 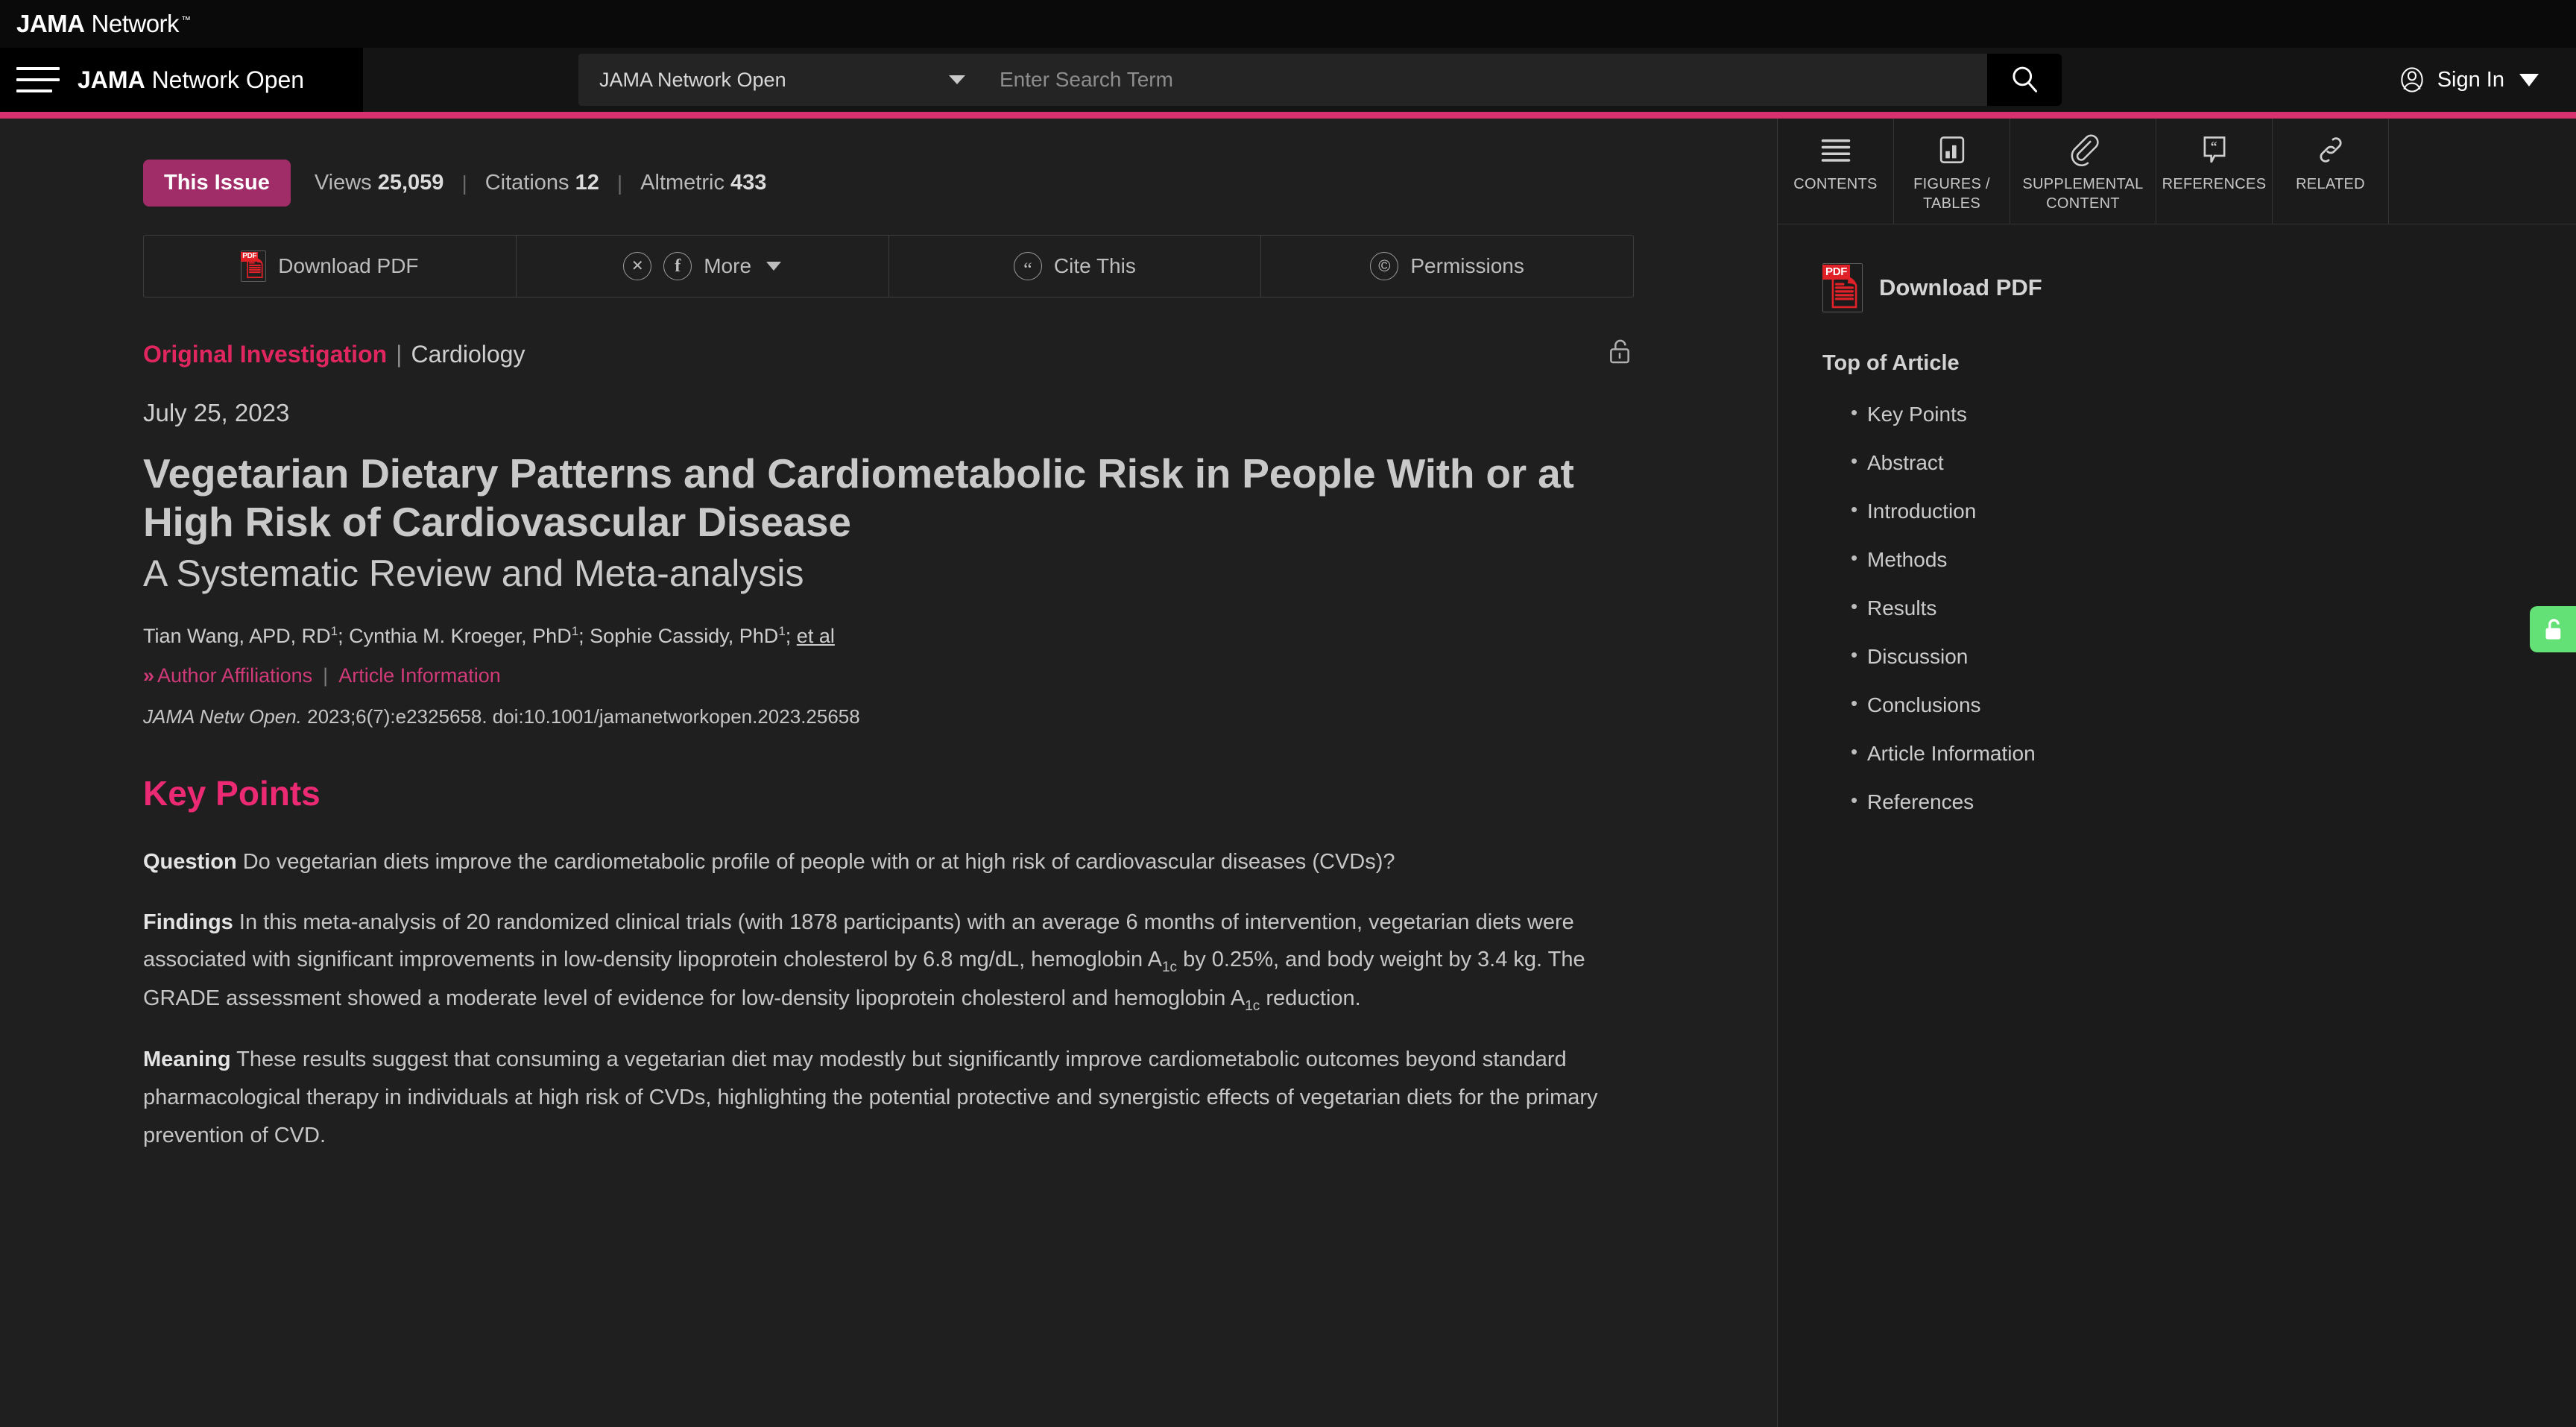 I want to click on search-scope-select: JAMA Network Open, so click(x=781, y=80).